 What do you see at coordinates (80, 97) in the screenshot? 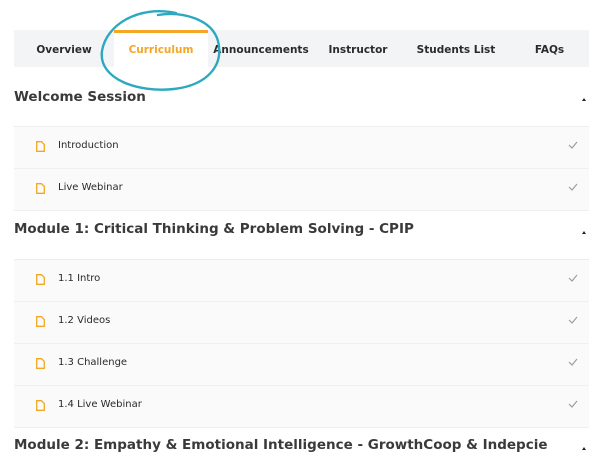
I see `section-title: Welcome Session` at bounding box center [80, 97].